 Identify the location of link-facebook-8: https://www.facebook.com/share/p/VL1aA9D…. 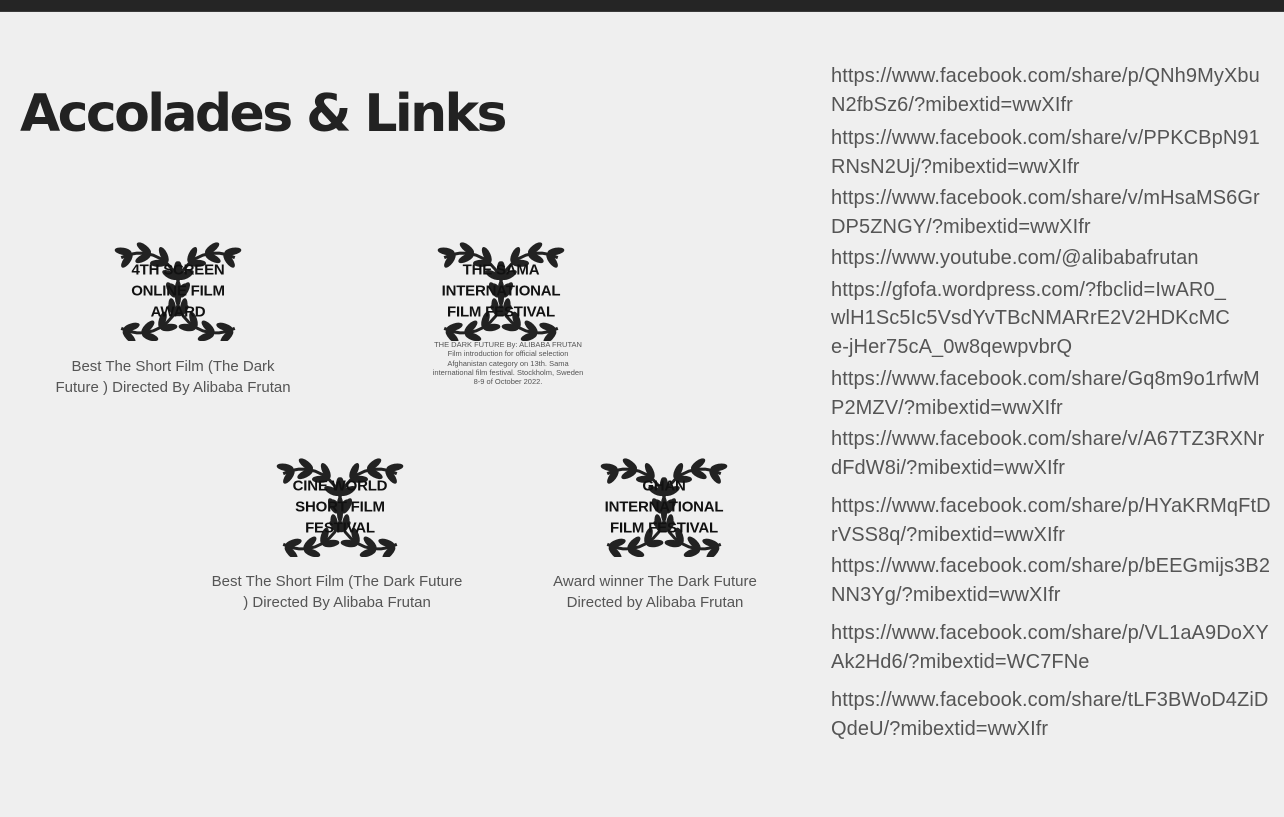
(1051, 647).